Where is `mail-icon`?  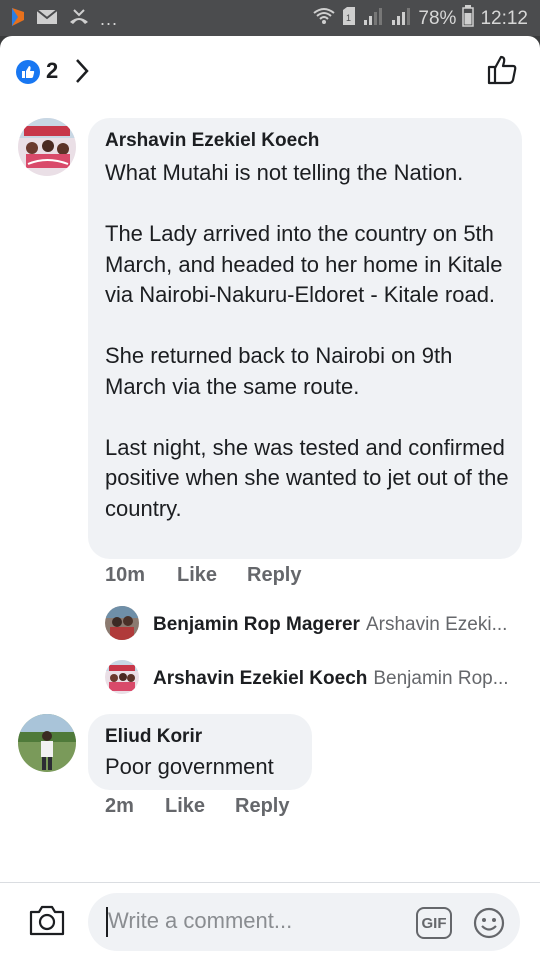
mail-icon is located at coordinates (47, 19).